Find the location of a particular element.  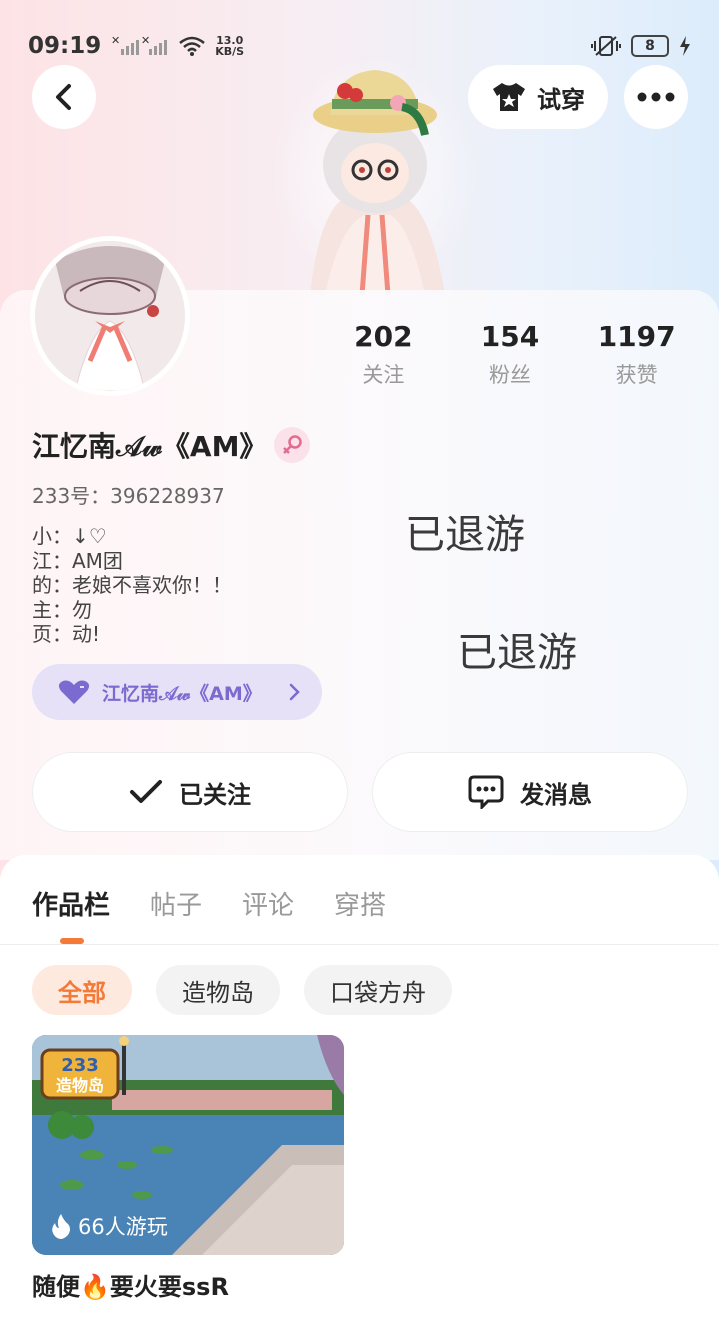

profile-tabs: 作品栏 帖子 评论 穿搭 is located at coordinates (209, 903).